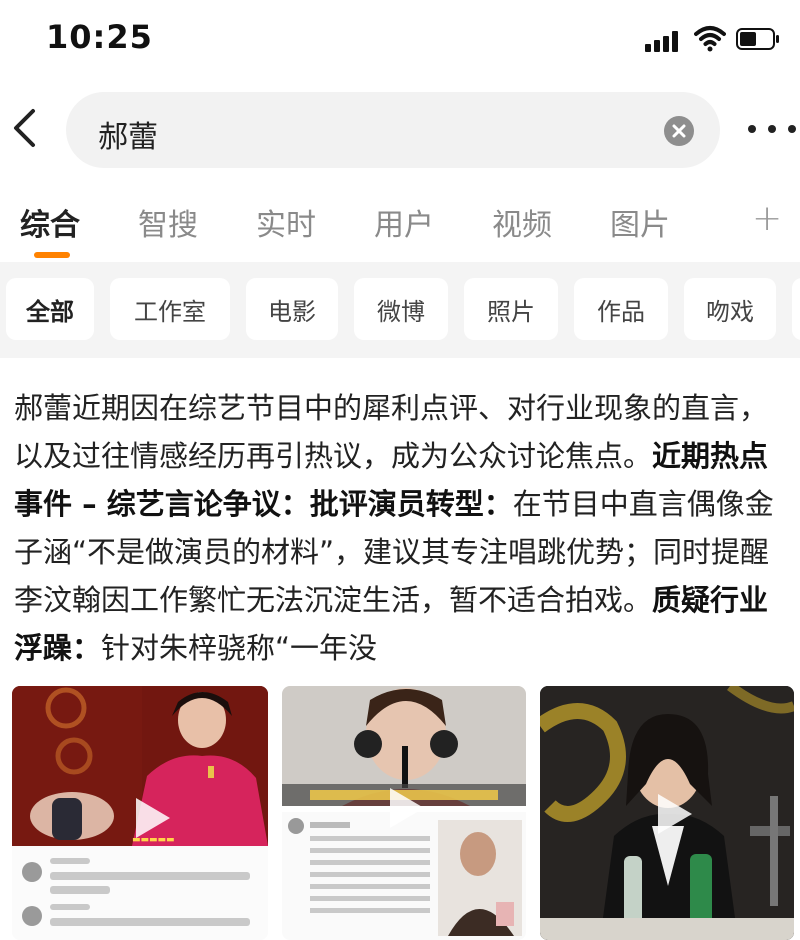 This screenshot has height=940, width=800. I want to click on filter-chip-row: 全部 工作室 电影 微博 照片 作品 吻戏, so click(400, 310).